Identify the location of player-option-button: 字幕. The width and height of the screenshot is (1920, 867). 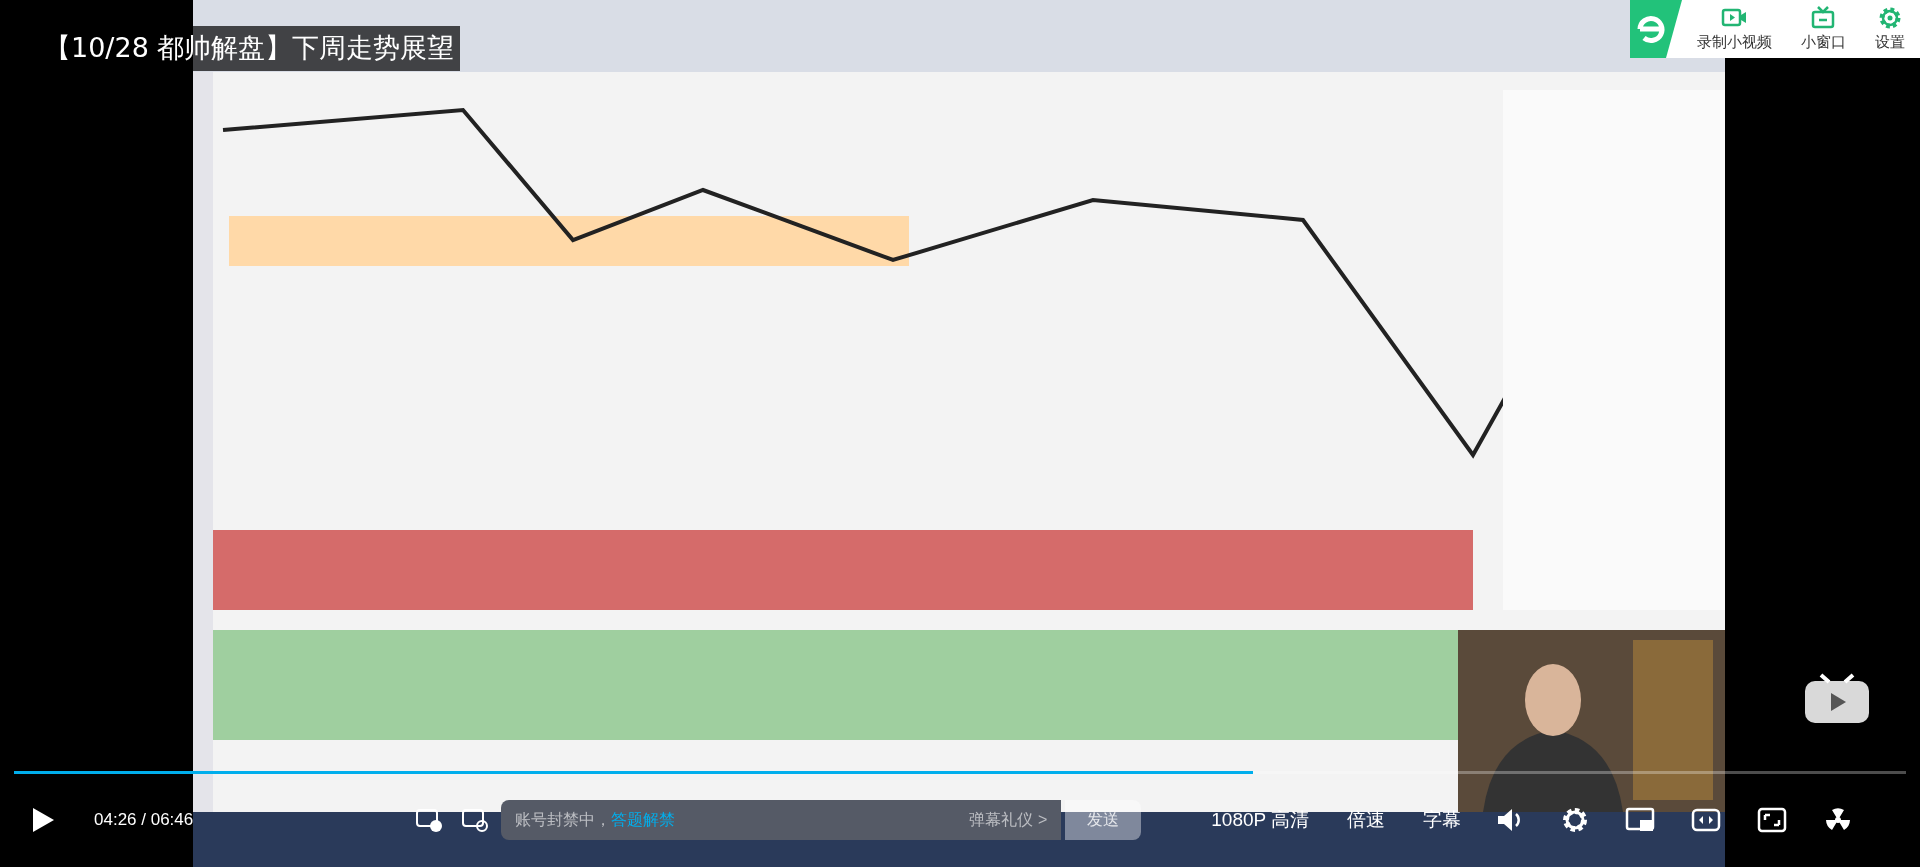
(1442, 820).